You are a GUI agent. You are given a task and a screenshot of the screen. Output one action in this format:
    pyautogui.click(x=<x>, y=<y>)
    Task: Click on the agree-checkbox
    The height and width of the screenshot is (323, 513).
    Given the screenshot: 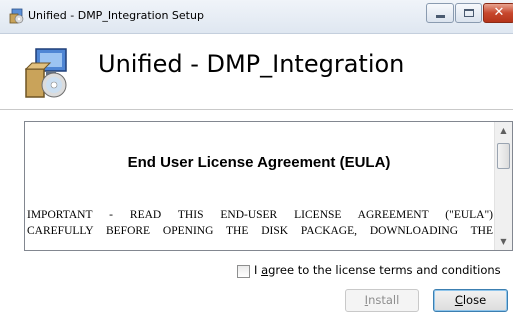 What is the action you would take?
    pyautogui.click(x=243, y=271)
    